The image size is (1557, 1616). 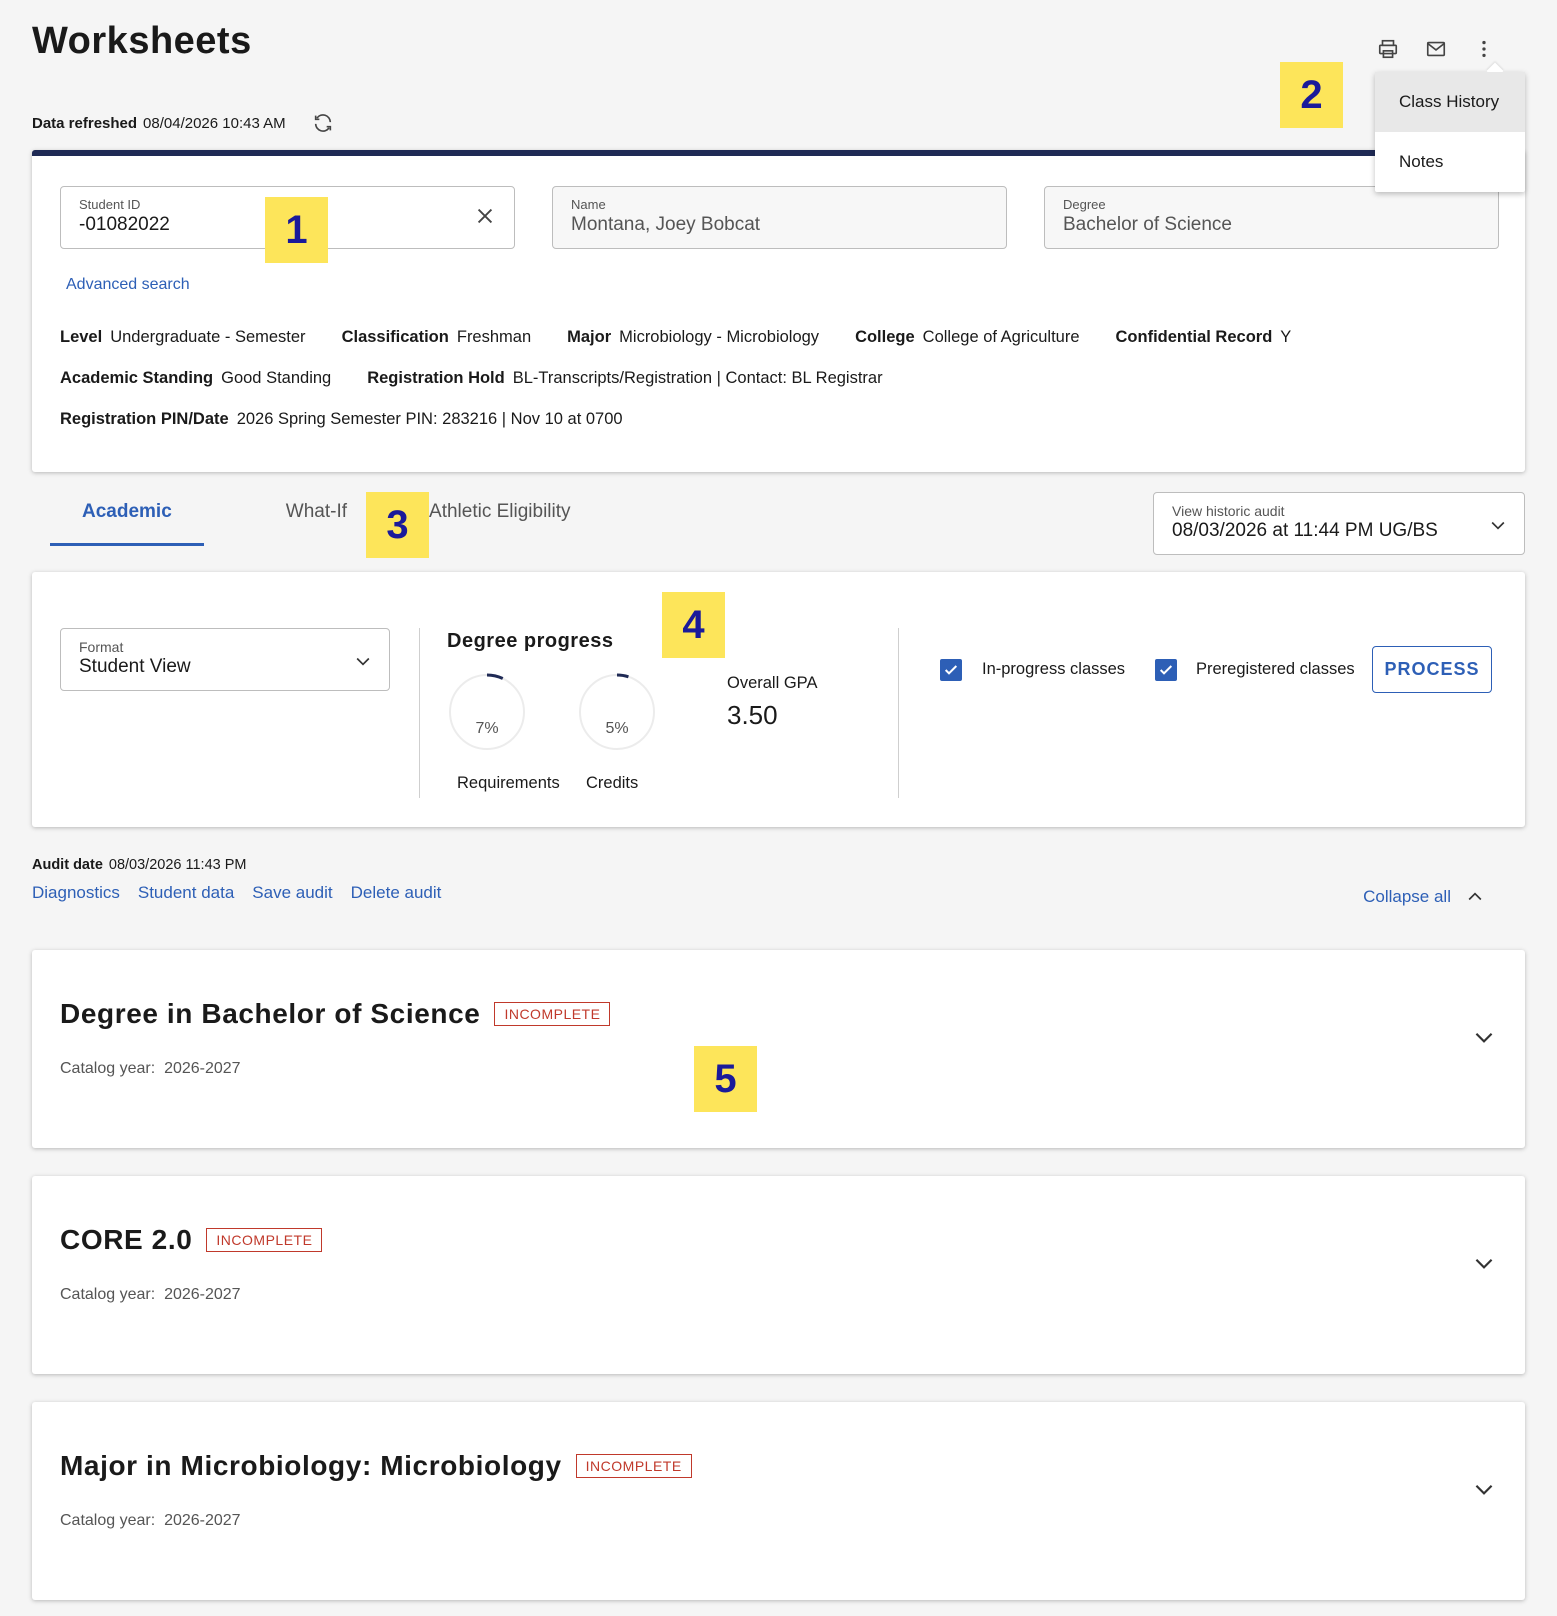 What do you see at coordinates (500, 517) in the screenshot?
I see `tab-athletic-eligibility: Athletic Eligibility` at bounding box center [500, 517].